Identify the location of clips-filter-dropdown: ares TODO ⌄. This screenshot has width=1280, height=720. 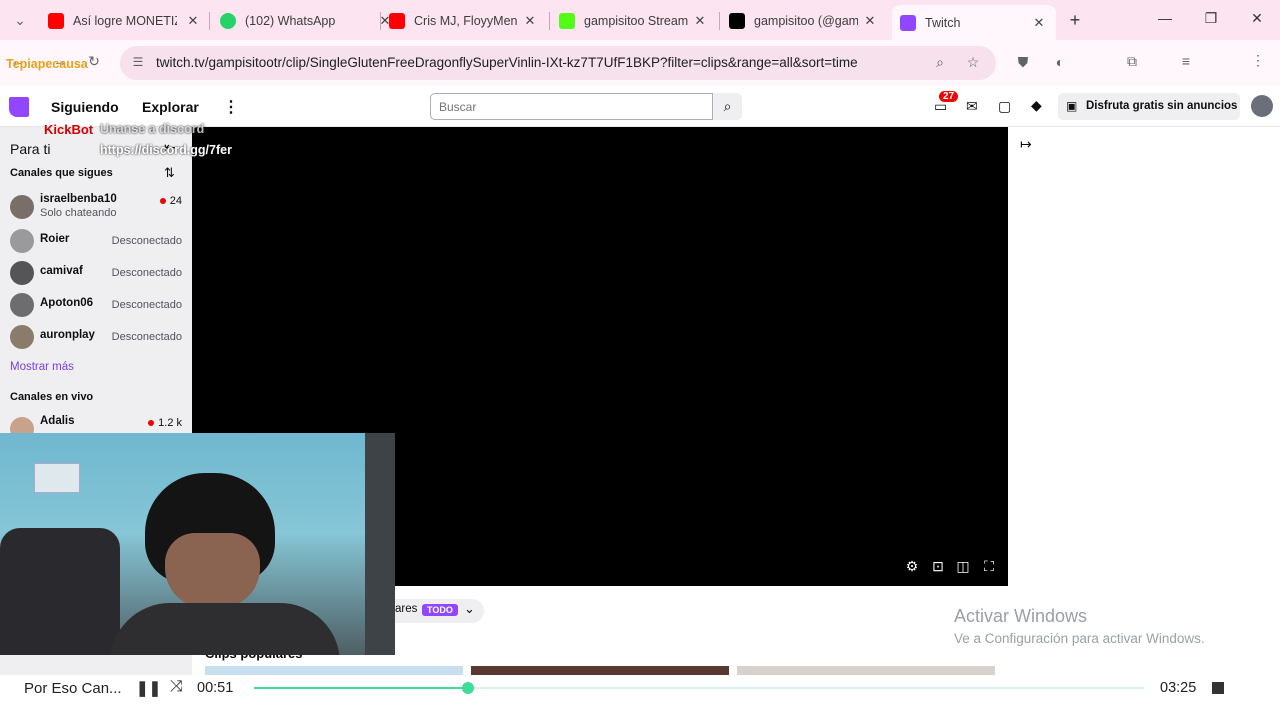
(438, 611).